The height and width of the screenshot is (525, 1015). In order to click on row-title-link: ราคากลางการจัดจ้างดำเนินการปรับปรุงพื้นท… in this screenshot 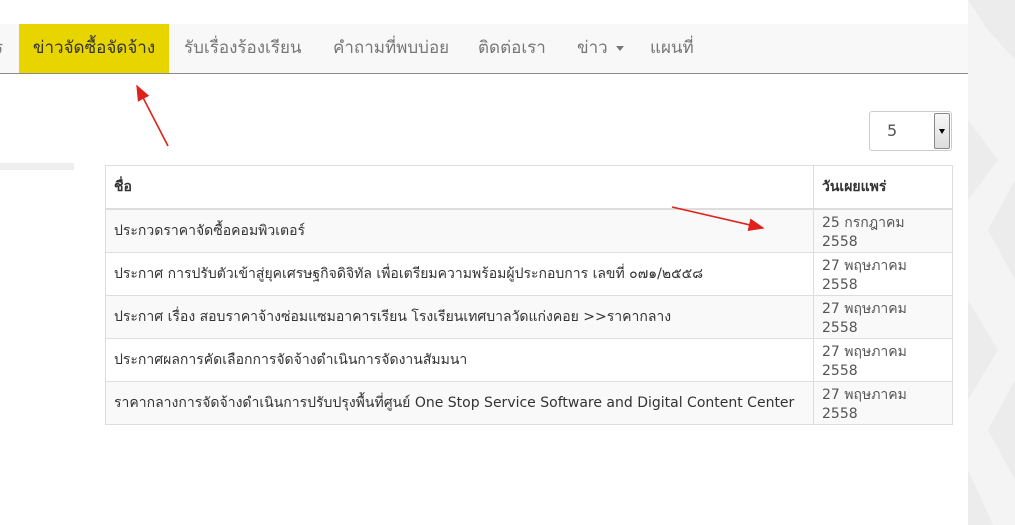, I will do `click(459, 403)`.